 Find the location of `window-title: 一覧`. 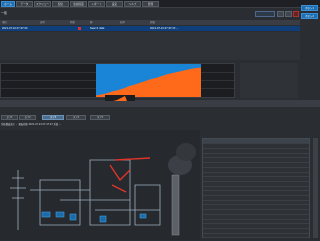

window-title: 一覧 is located at coordinates (4, 13).